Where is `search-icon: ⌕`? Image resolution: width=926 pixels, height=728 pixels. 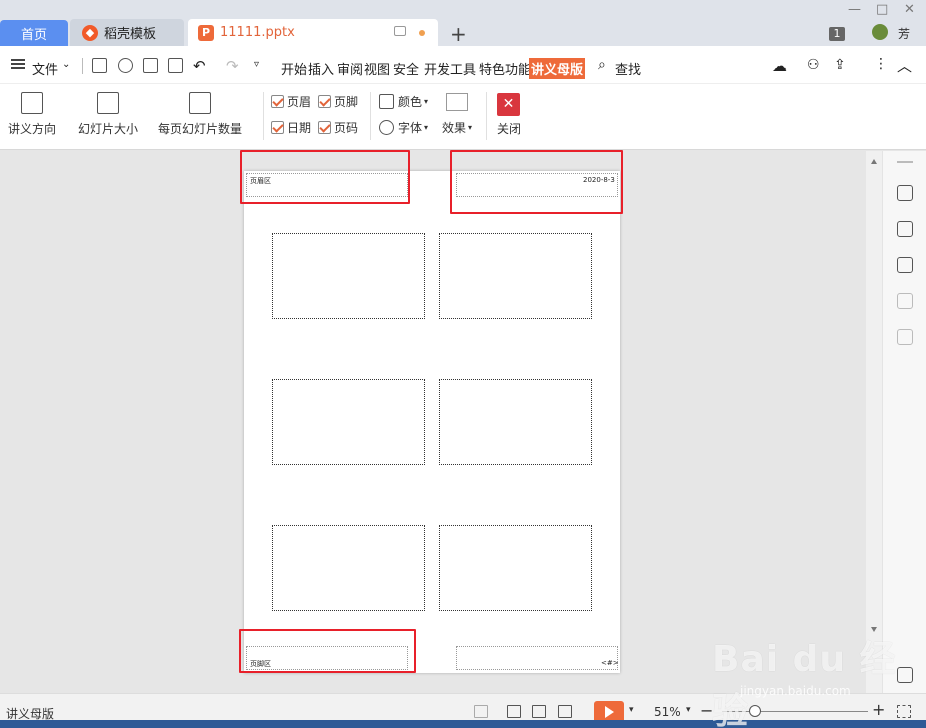 search-icon: ⌕ is located at coordinates (602, 65).